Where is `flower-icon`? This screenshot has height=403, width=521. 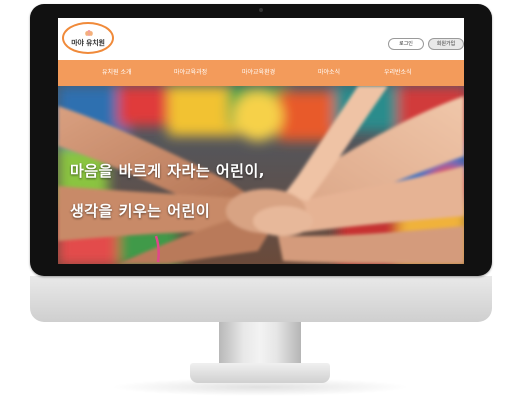 flower-icon is located at coordinates (89, 33).